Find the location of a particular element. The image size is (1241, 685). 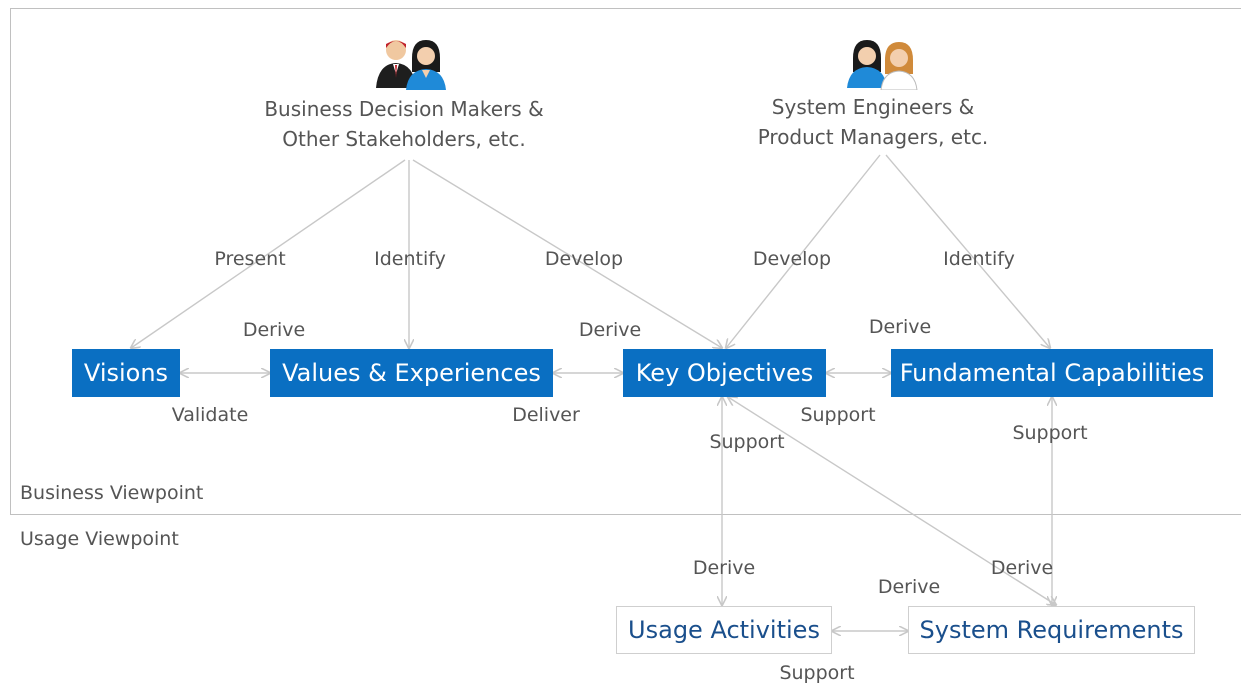

business-stakeholders-icon is located at coordinates (411, 65).